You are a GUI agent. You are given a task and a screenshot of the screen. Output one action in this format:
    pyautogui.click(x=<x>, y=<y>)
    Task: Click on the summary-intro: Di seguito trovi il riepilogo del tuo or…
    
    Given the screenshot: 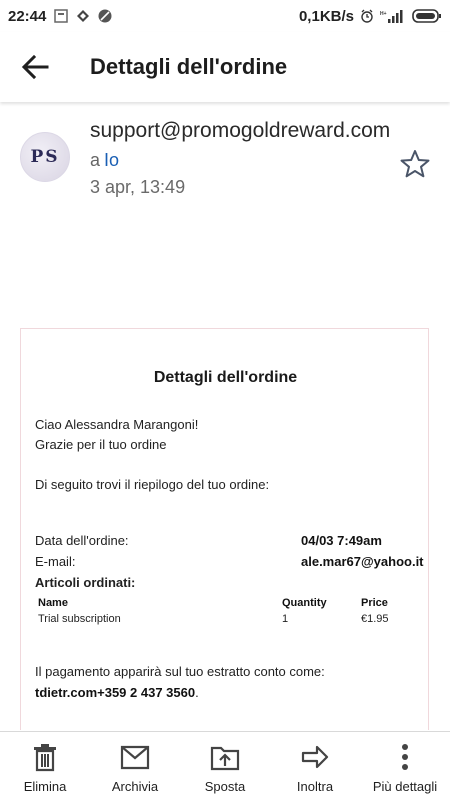 What is the action you would take?
    pyautogui.click(x=152, y=484)
    